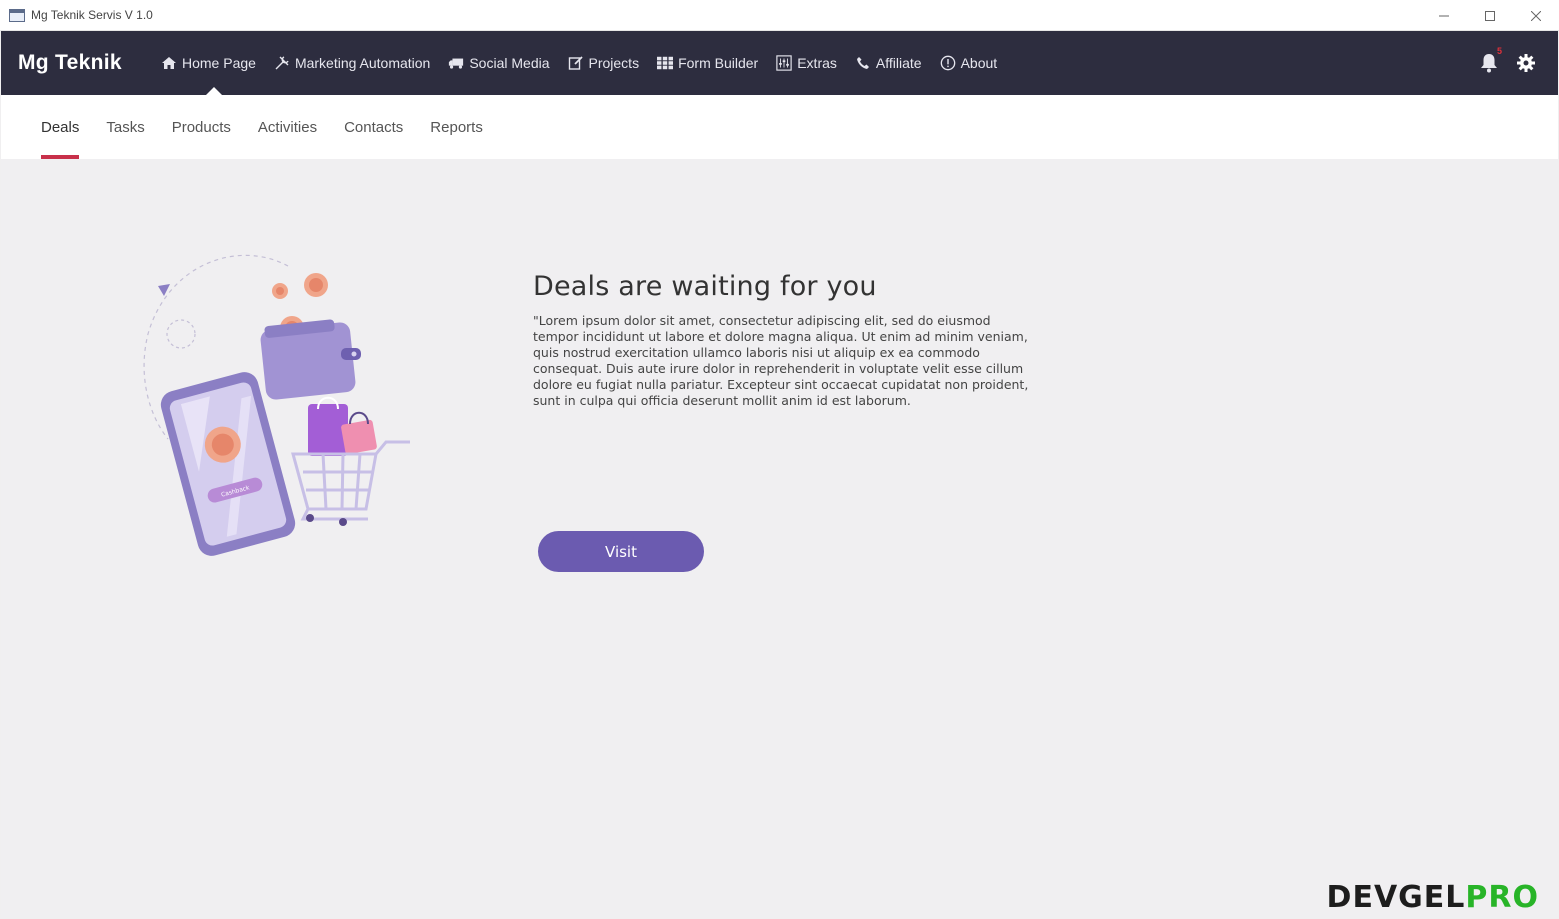 This screenshot has width=1559, height=919. I want to click on nav-projects-label: Projects, so click(614, 63).